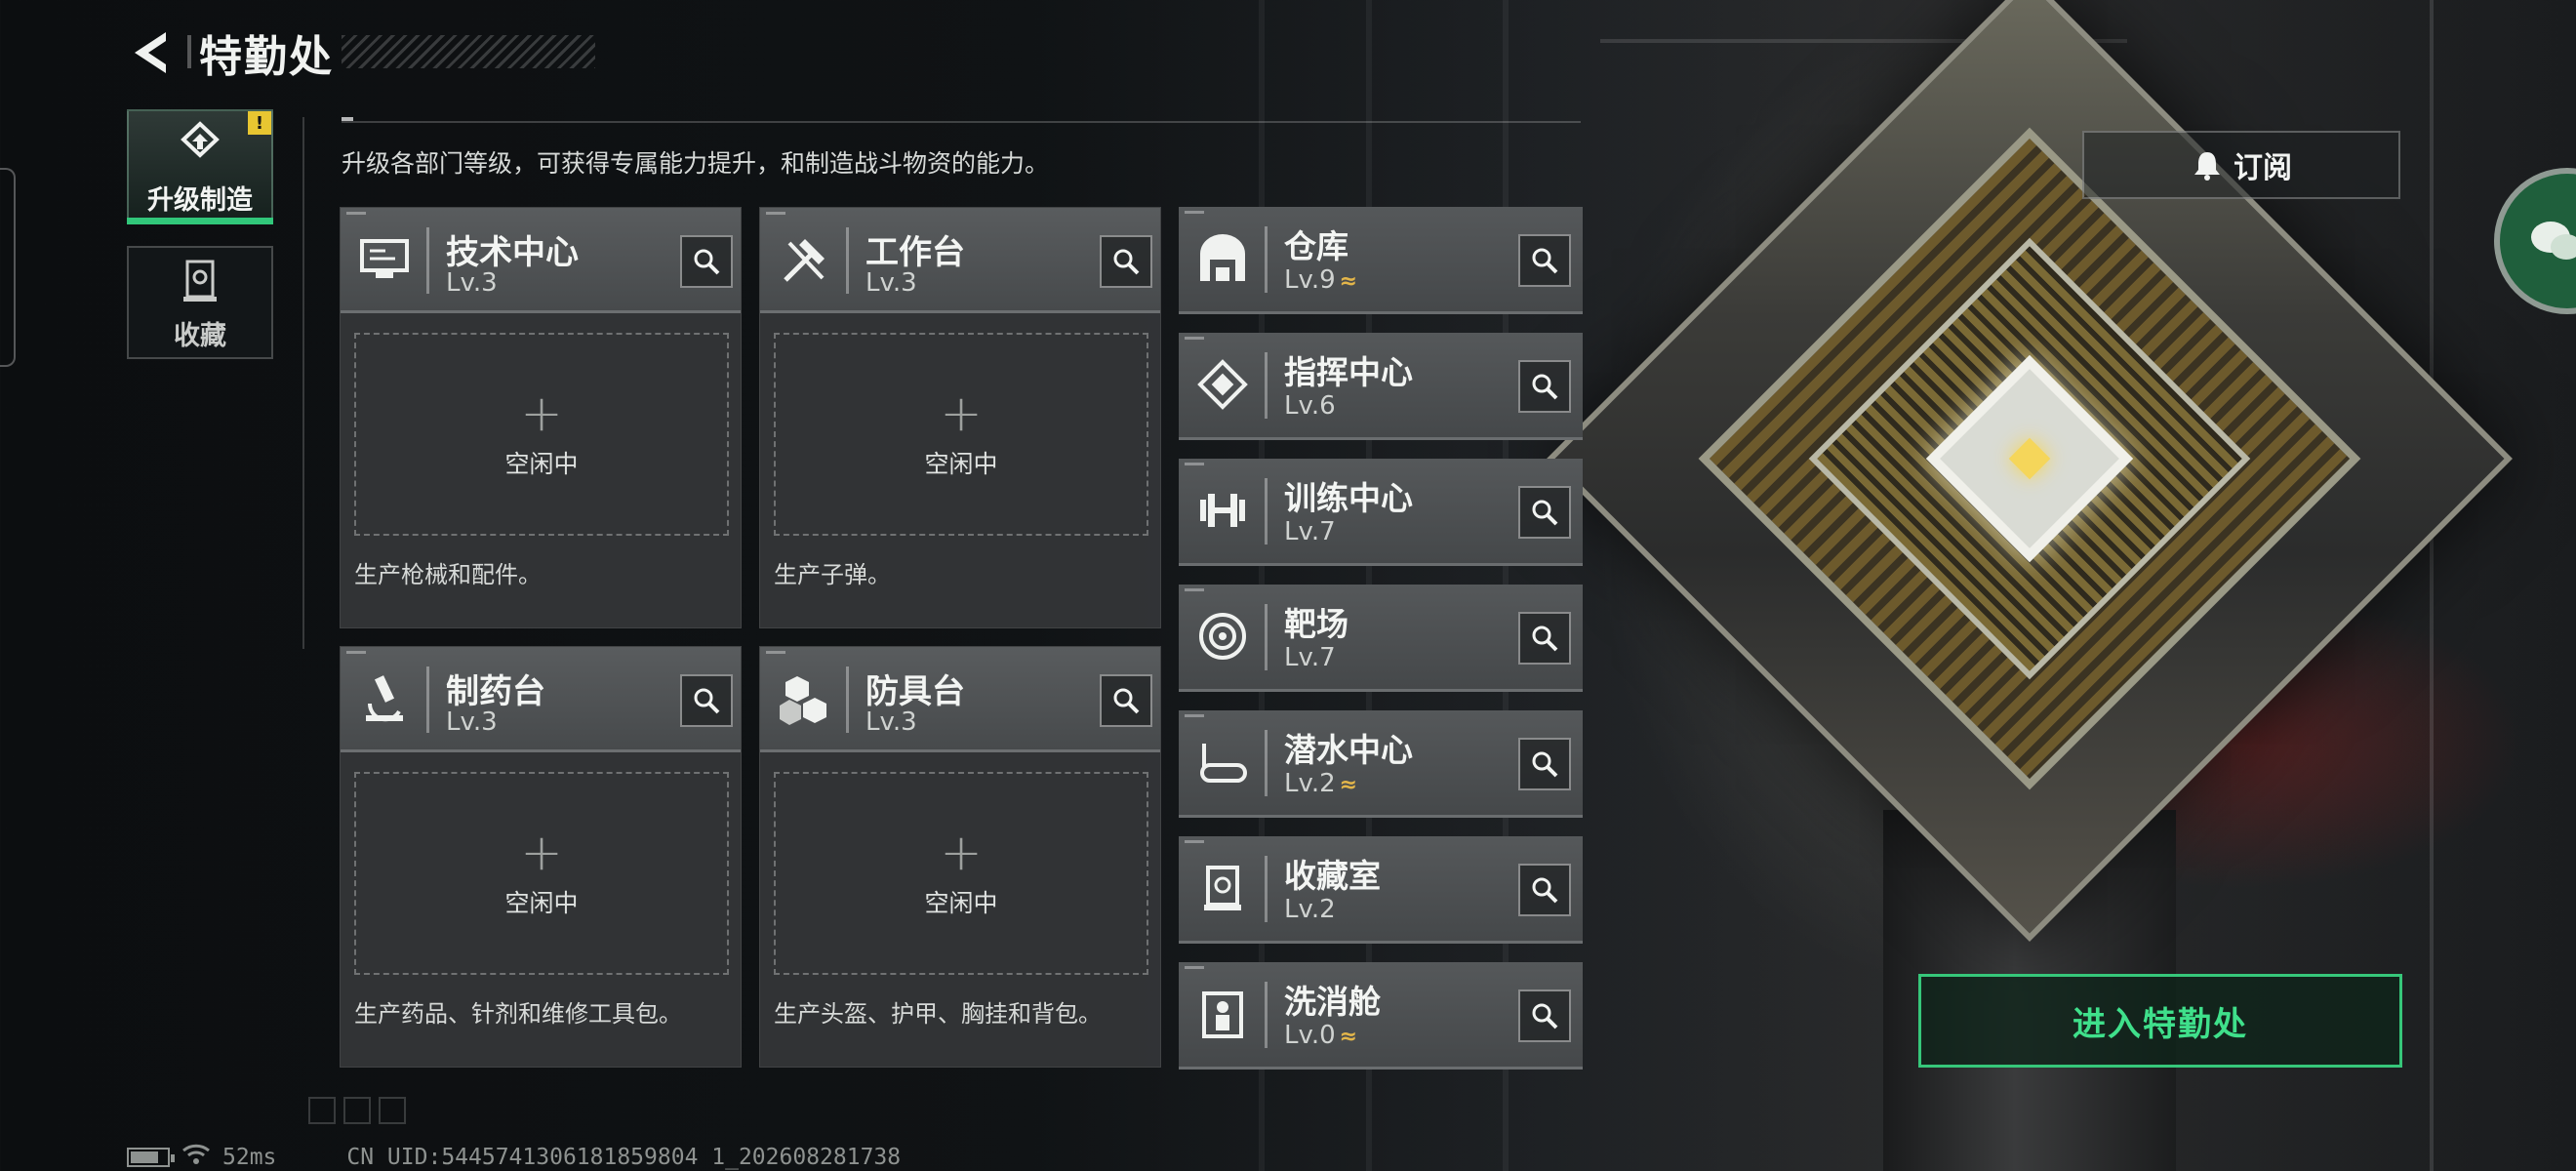 This screenshot has width=2576, height=1171. What do you see at coordinates (1222, 257) in the screenshot?
I see `warehouse-icon` at bounding box center [1222, 257].